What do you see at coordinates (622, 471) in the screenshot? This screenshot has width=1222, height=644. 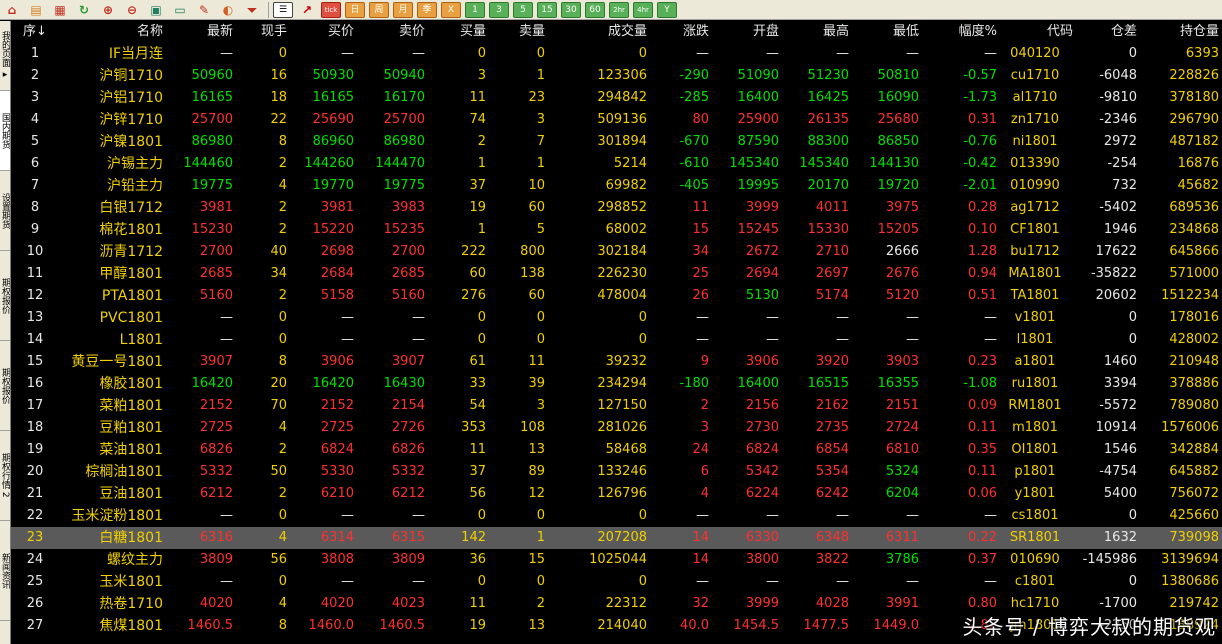 I see `cell-tvol: 133246` at bounding box center [622, 471].